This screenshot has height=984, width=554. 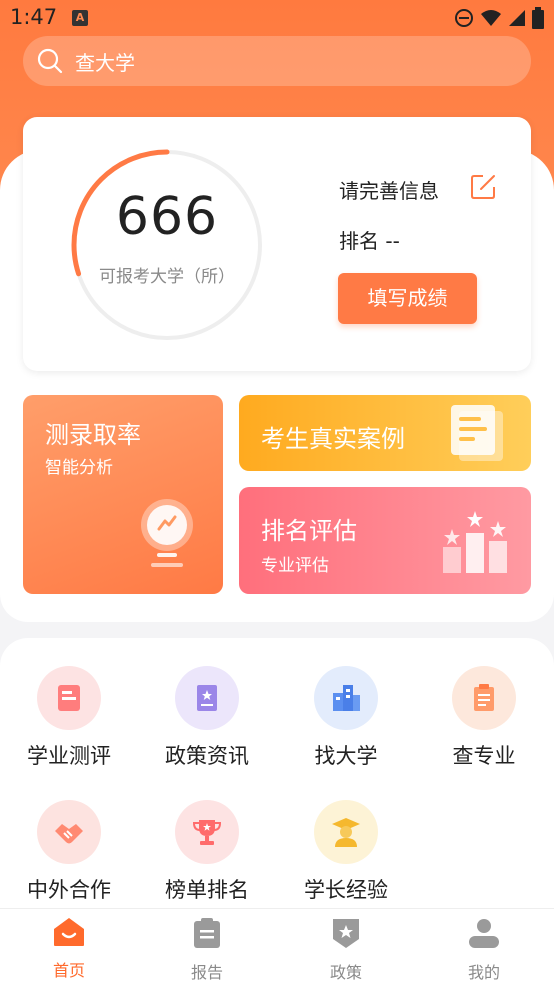 I want to click on grid-item-cooperation: 中外合作, so click(x=69, y=852).